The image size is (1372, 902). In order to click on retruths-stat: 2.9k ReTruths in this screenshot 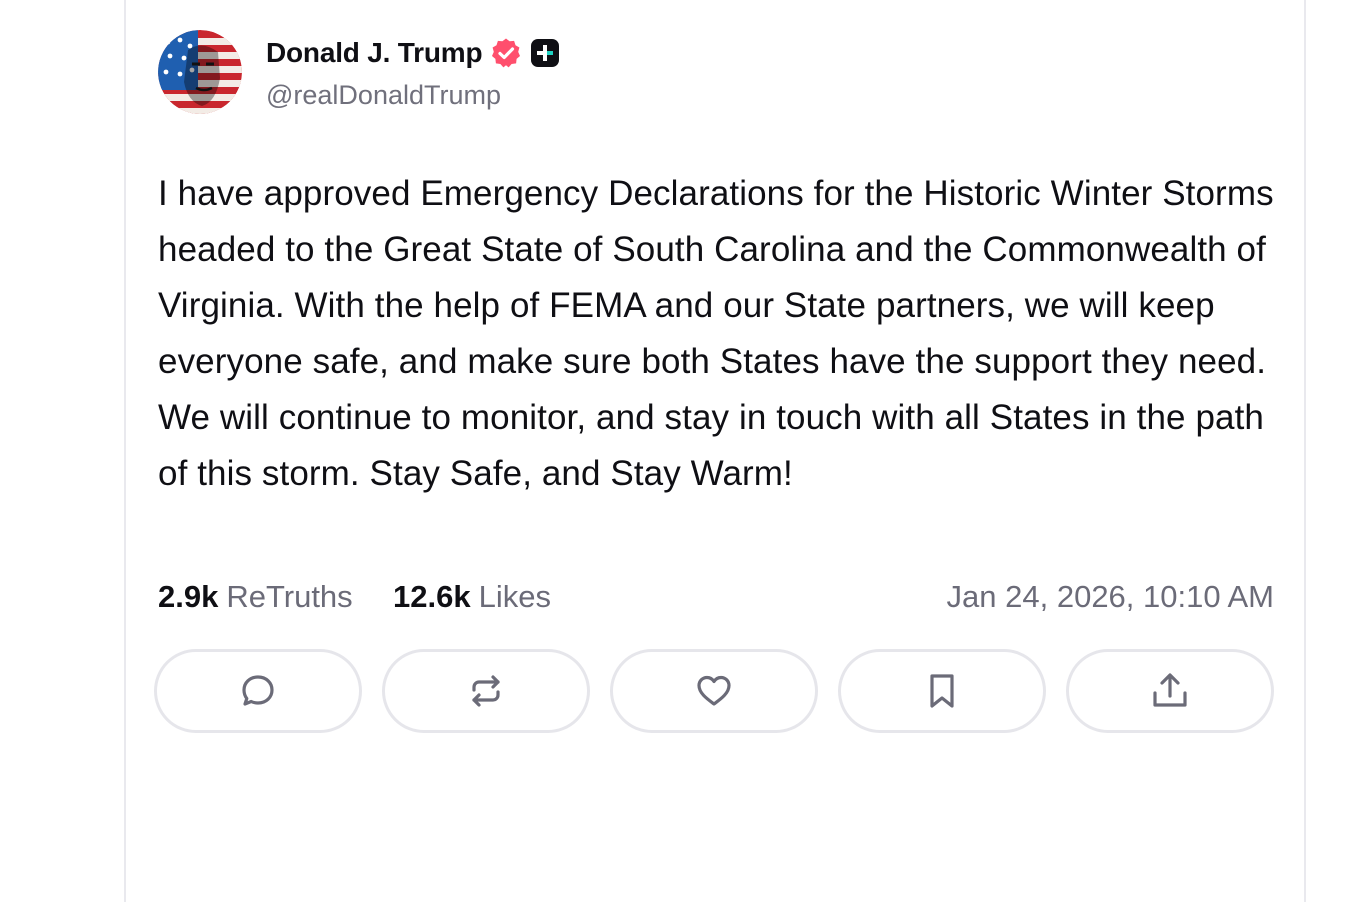, I will do `click(255, 597)`.